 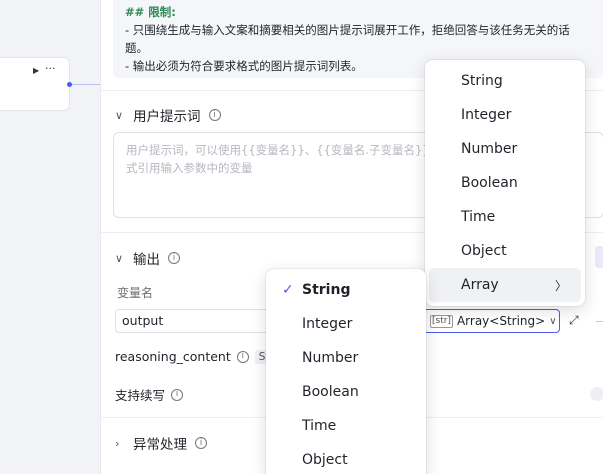 What do you see at coordinates (120, 443) in the screenshot?
I see `chevron-right-icon: ›` at bounding box center [120, 443].